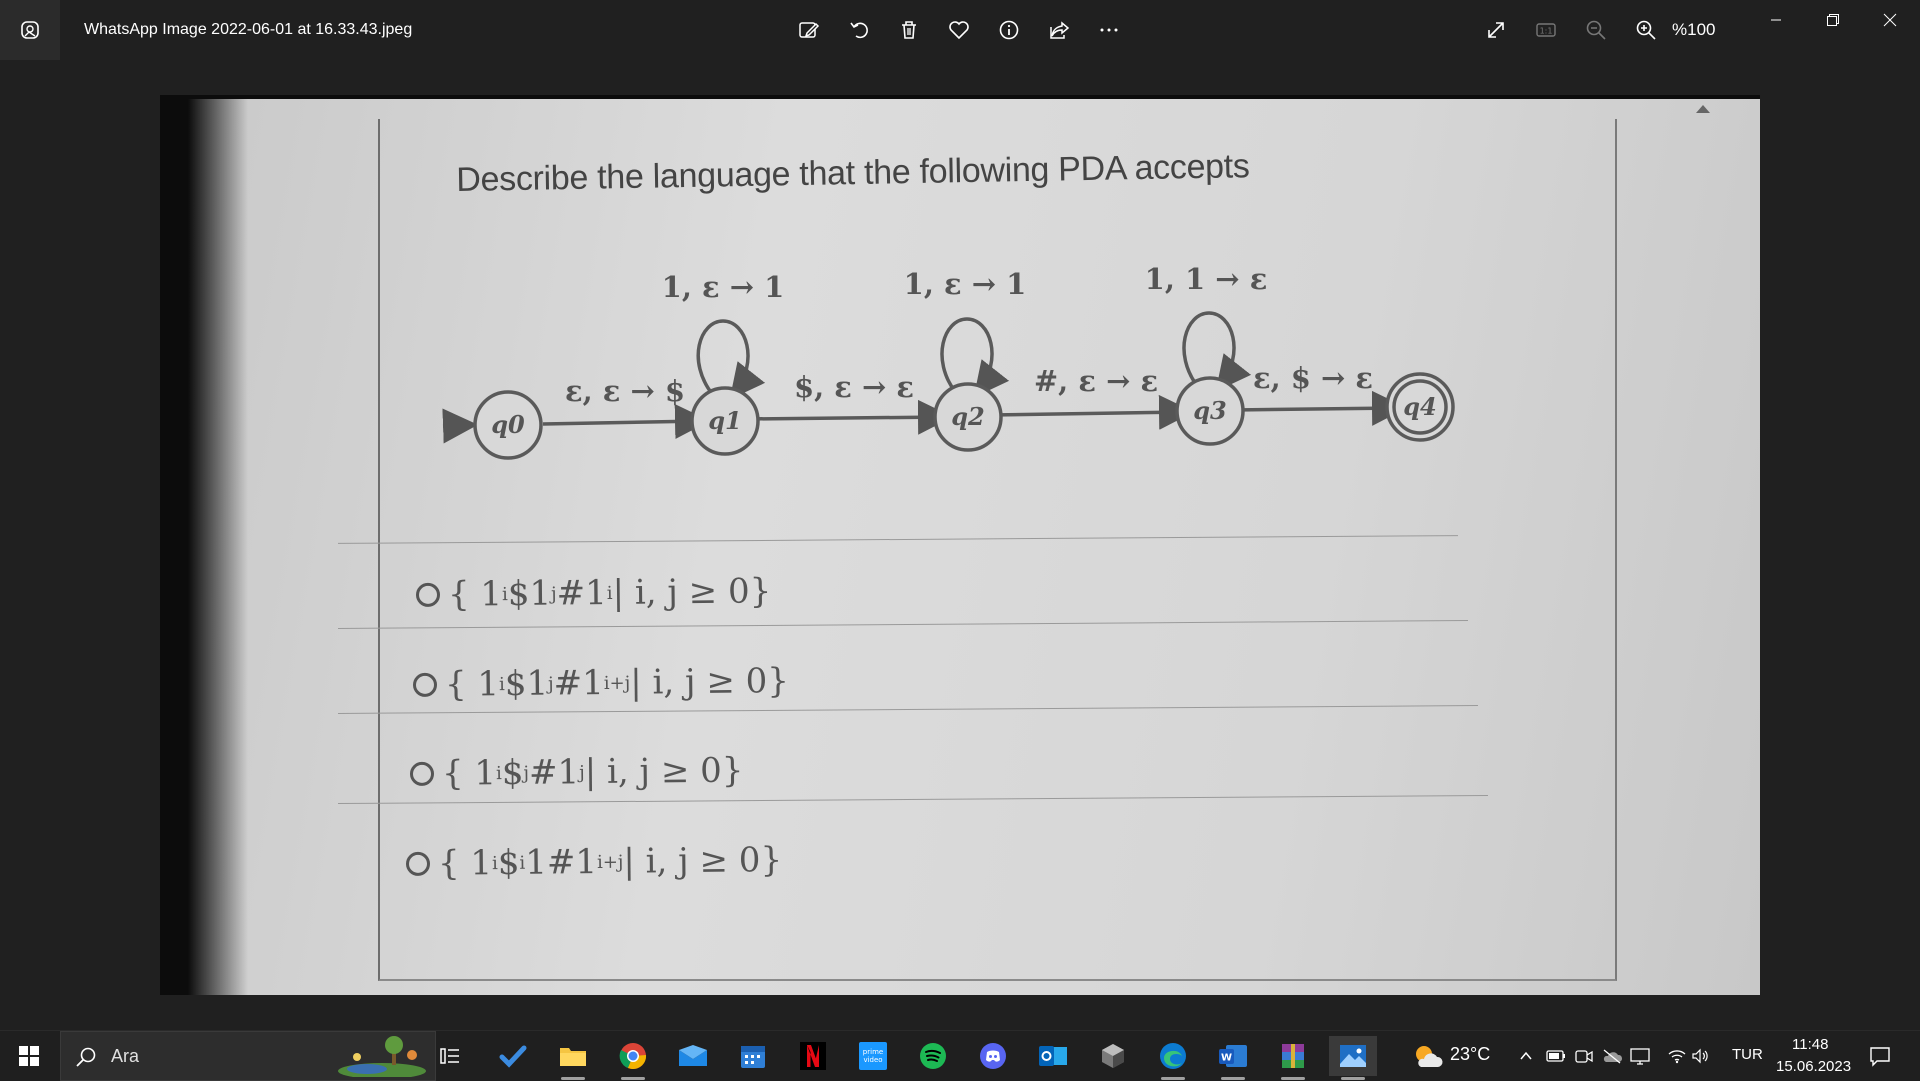 This screenshot has height=1081, width=1920. What do you see at coordinates (693, 1056) in the screenshot?
I see `mail-icon` at bounding box center [693, 1056].